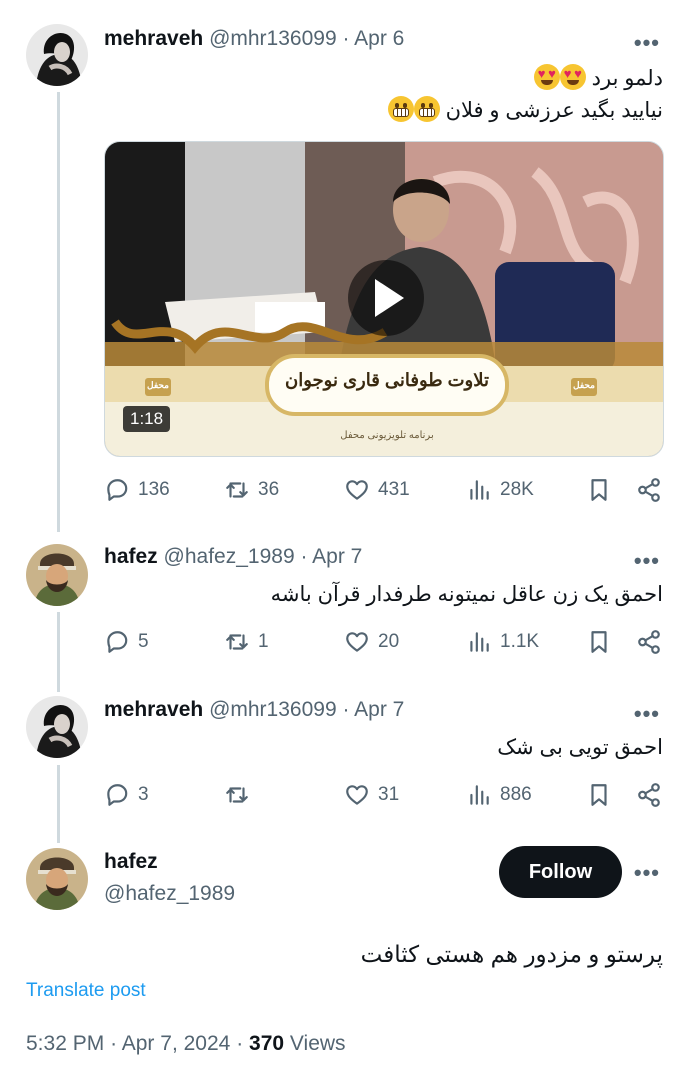 The width and height of the screenshot is (689, 1080). Describe the element at coordinates (580, 747) in the screenshot. I see `tweet-text: احمق تویی بی شک` at that location.